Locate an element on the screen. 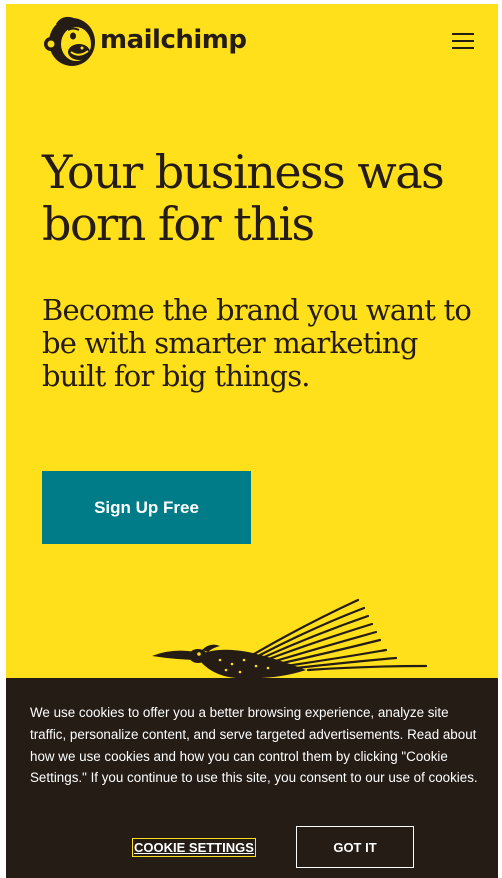 Image resolution: width=502 pixels, height=878 pixels. sign-up-free-button: Sign Up Free is located at coordinates (146, 507).